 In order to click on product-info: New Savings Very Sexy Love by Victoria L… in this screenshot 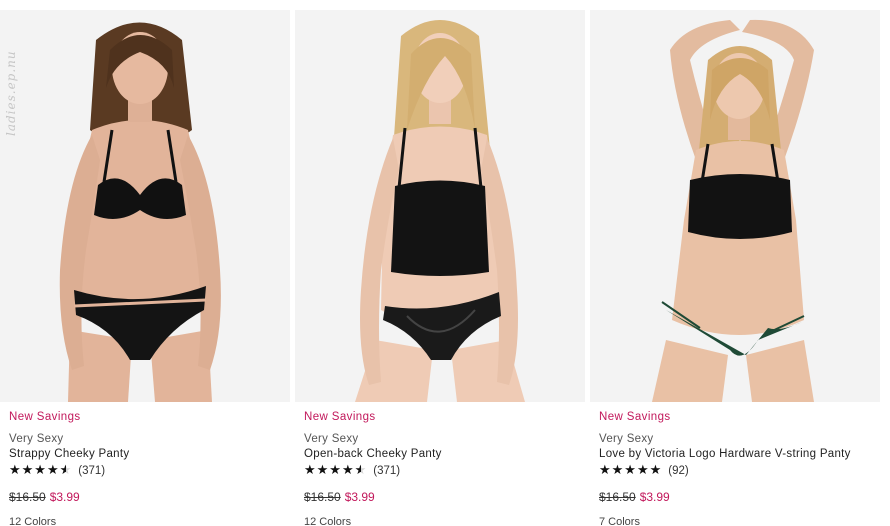, I will do `click(739, 468)`.